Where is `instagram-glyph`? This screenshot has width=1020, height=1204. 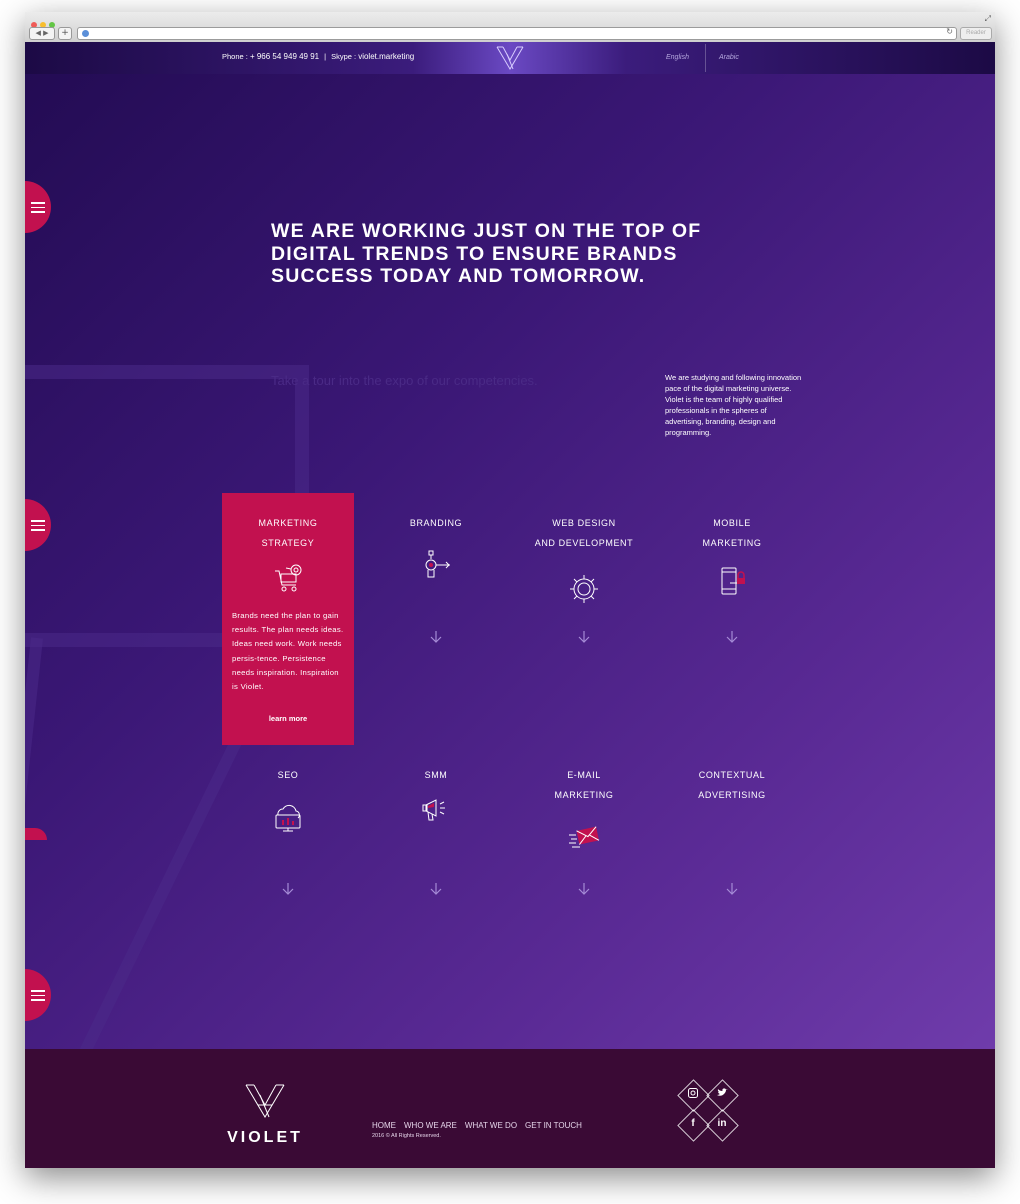 instagram-glyph is located at coordinates (693, 1093).